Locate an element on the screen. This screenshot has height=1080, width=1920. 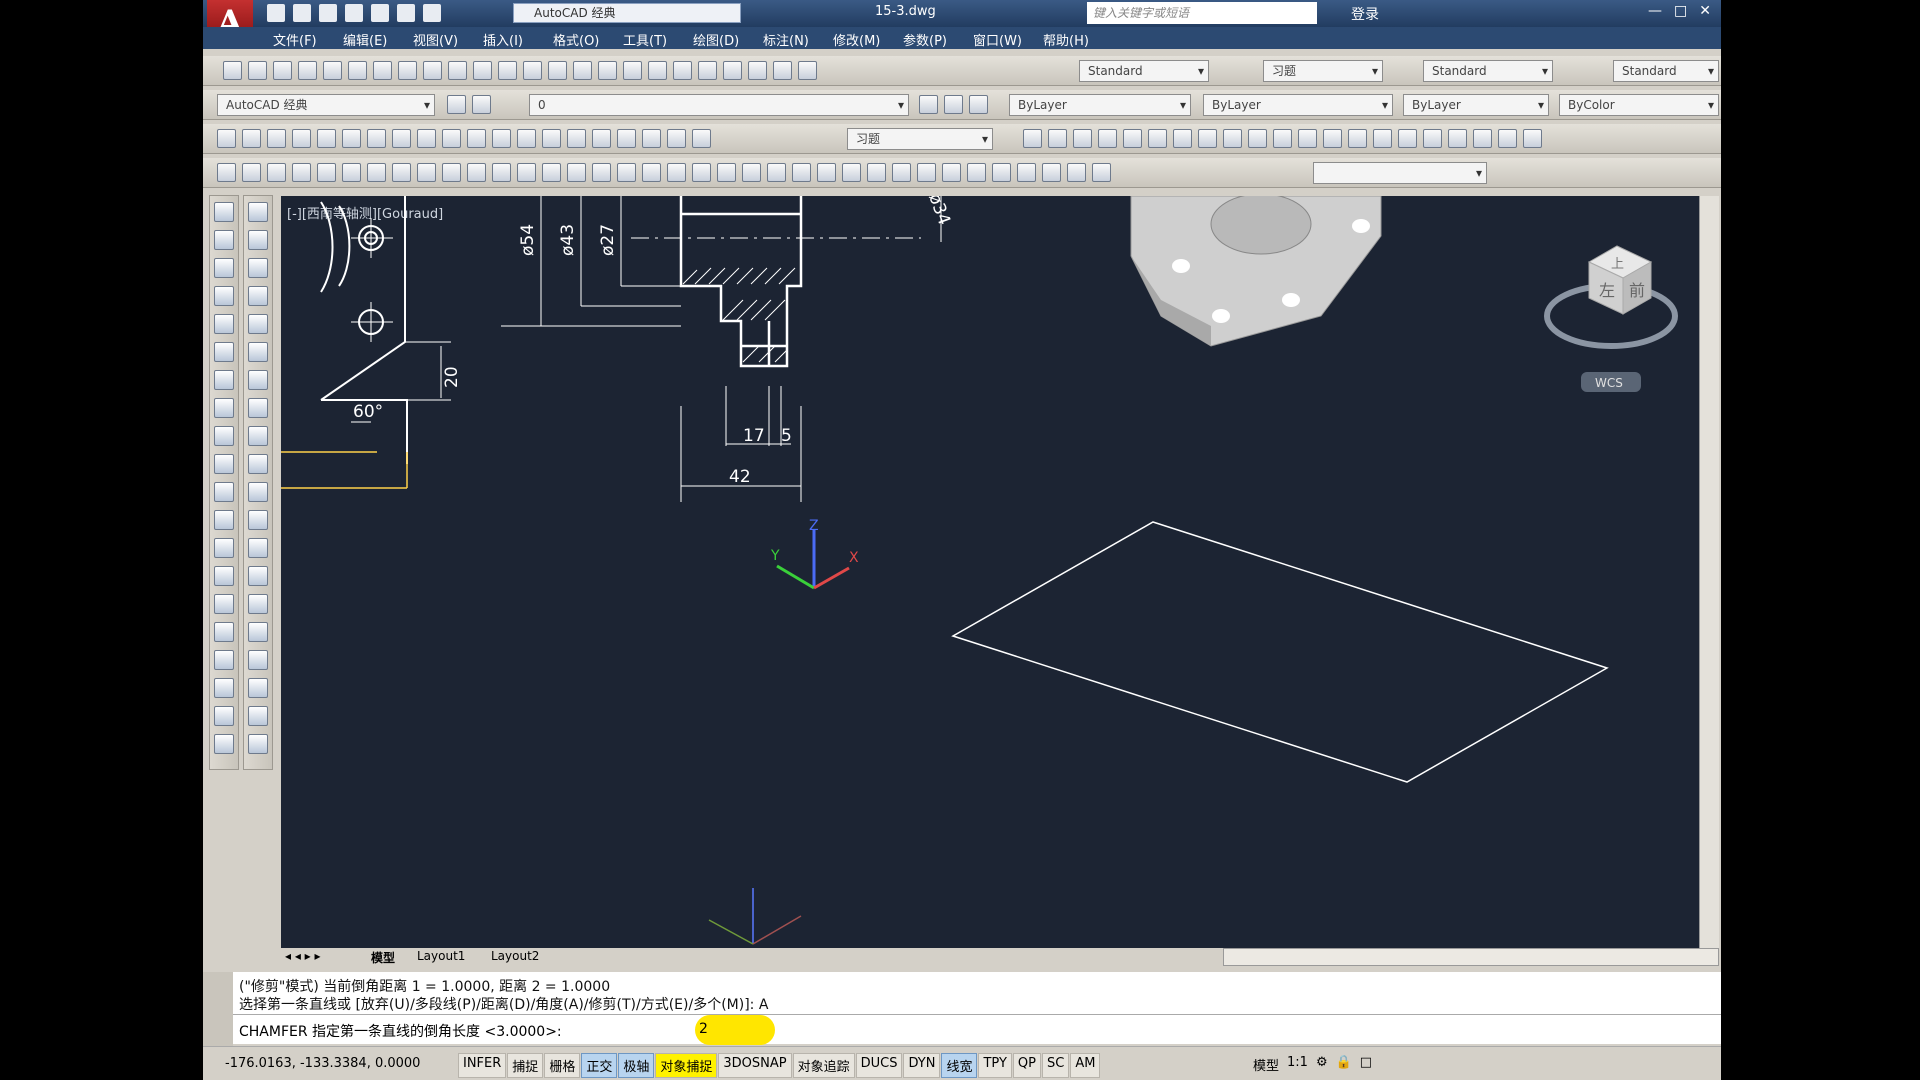
join-icon is located at coordinates (258, 576).